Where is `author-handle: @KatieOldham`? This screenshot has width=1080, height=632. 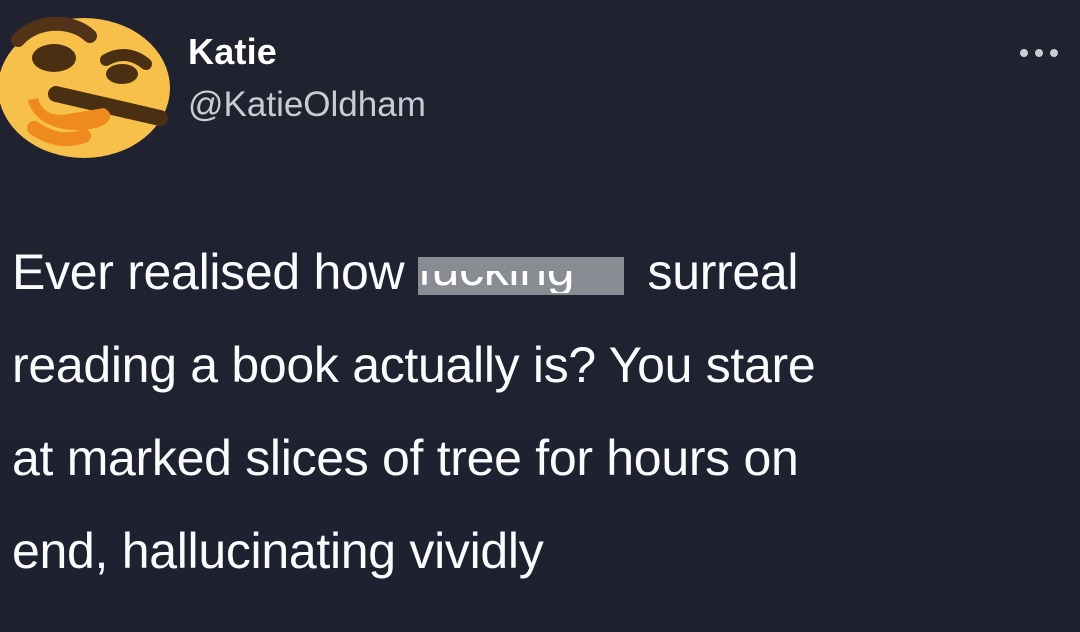
author-handle: @KatieOldham is located at coordinates (307, 105).